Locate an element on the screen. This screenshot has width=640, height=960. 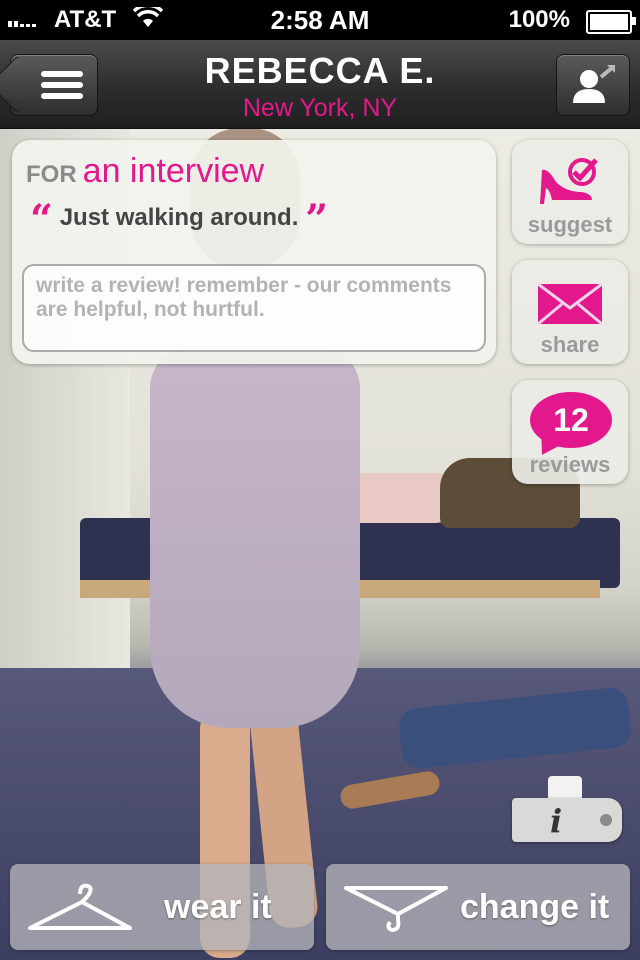
status-bar: AT&T 2:58 AM 100% is located at coordinates (320, 20).